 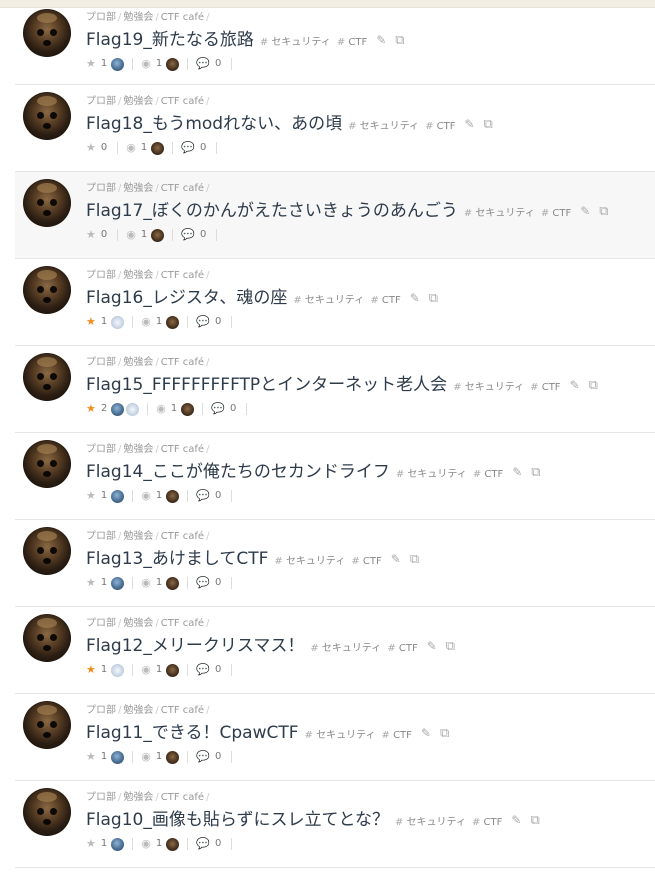 What do you see at coordinates (170, 40) in the screenshot?
I see `post-title: Flag19_新たなる旅路` at bounding box center [170, 40].